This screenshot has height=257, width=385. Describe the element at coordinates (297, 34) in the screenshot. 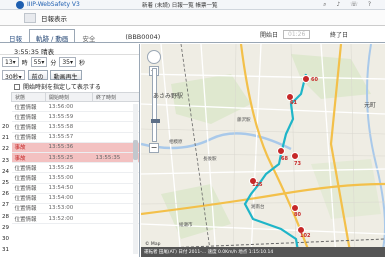

I see `start-time-field: 01:26` at that location.